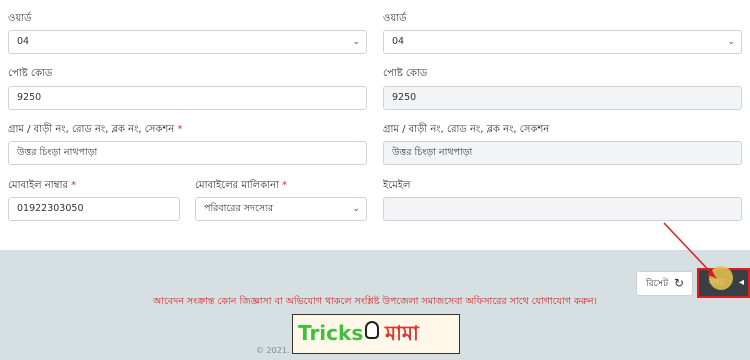  Describe the element at coordinates (239, 208) in the screenshot. I see `ownership-value: পরিবারের সদস্যের` at that location.